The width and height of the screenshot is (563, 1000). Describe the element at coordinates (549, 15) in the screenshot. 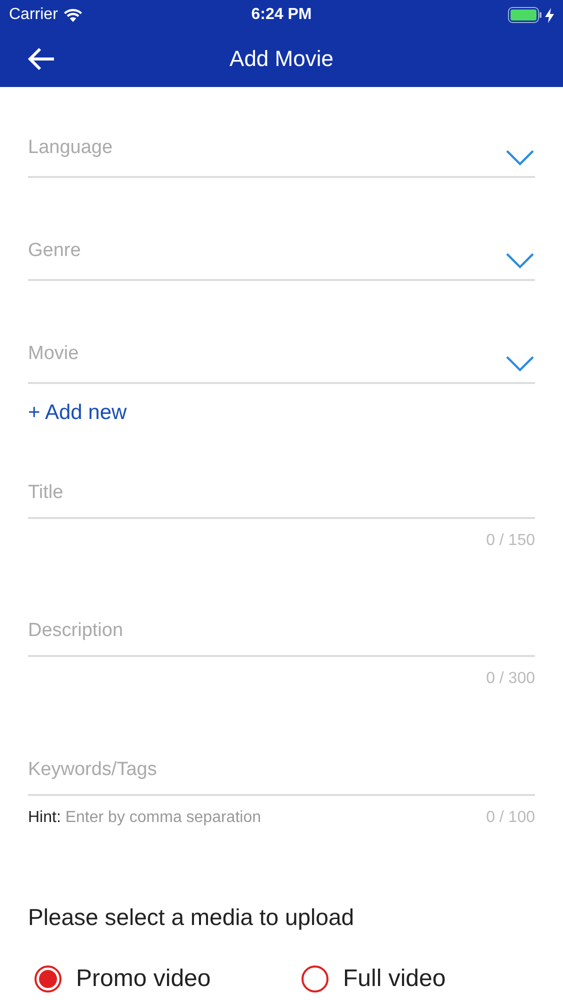

I see `charging-icon` at that location.